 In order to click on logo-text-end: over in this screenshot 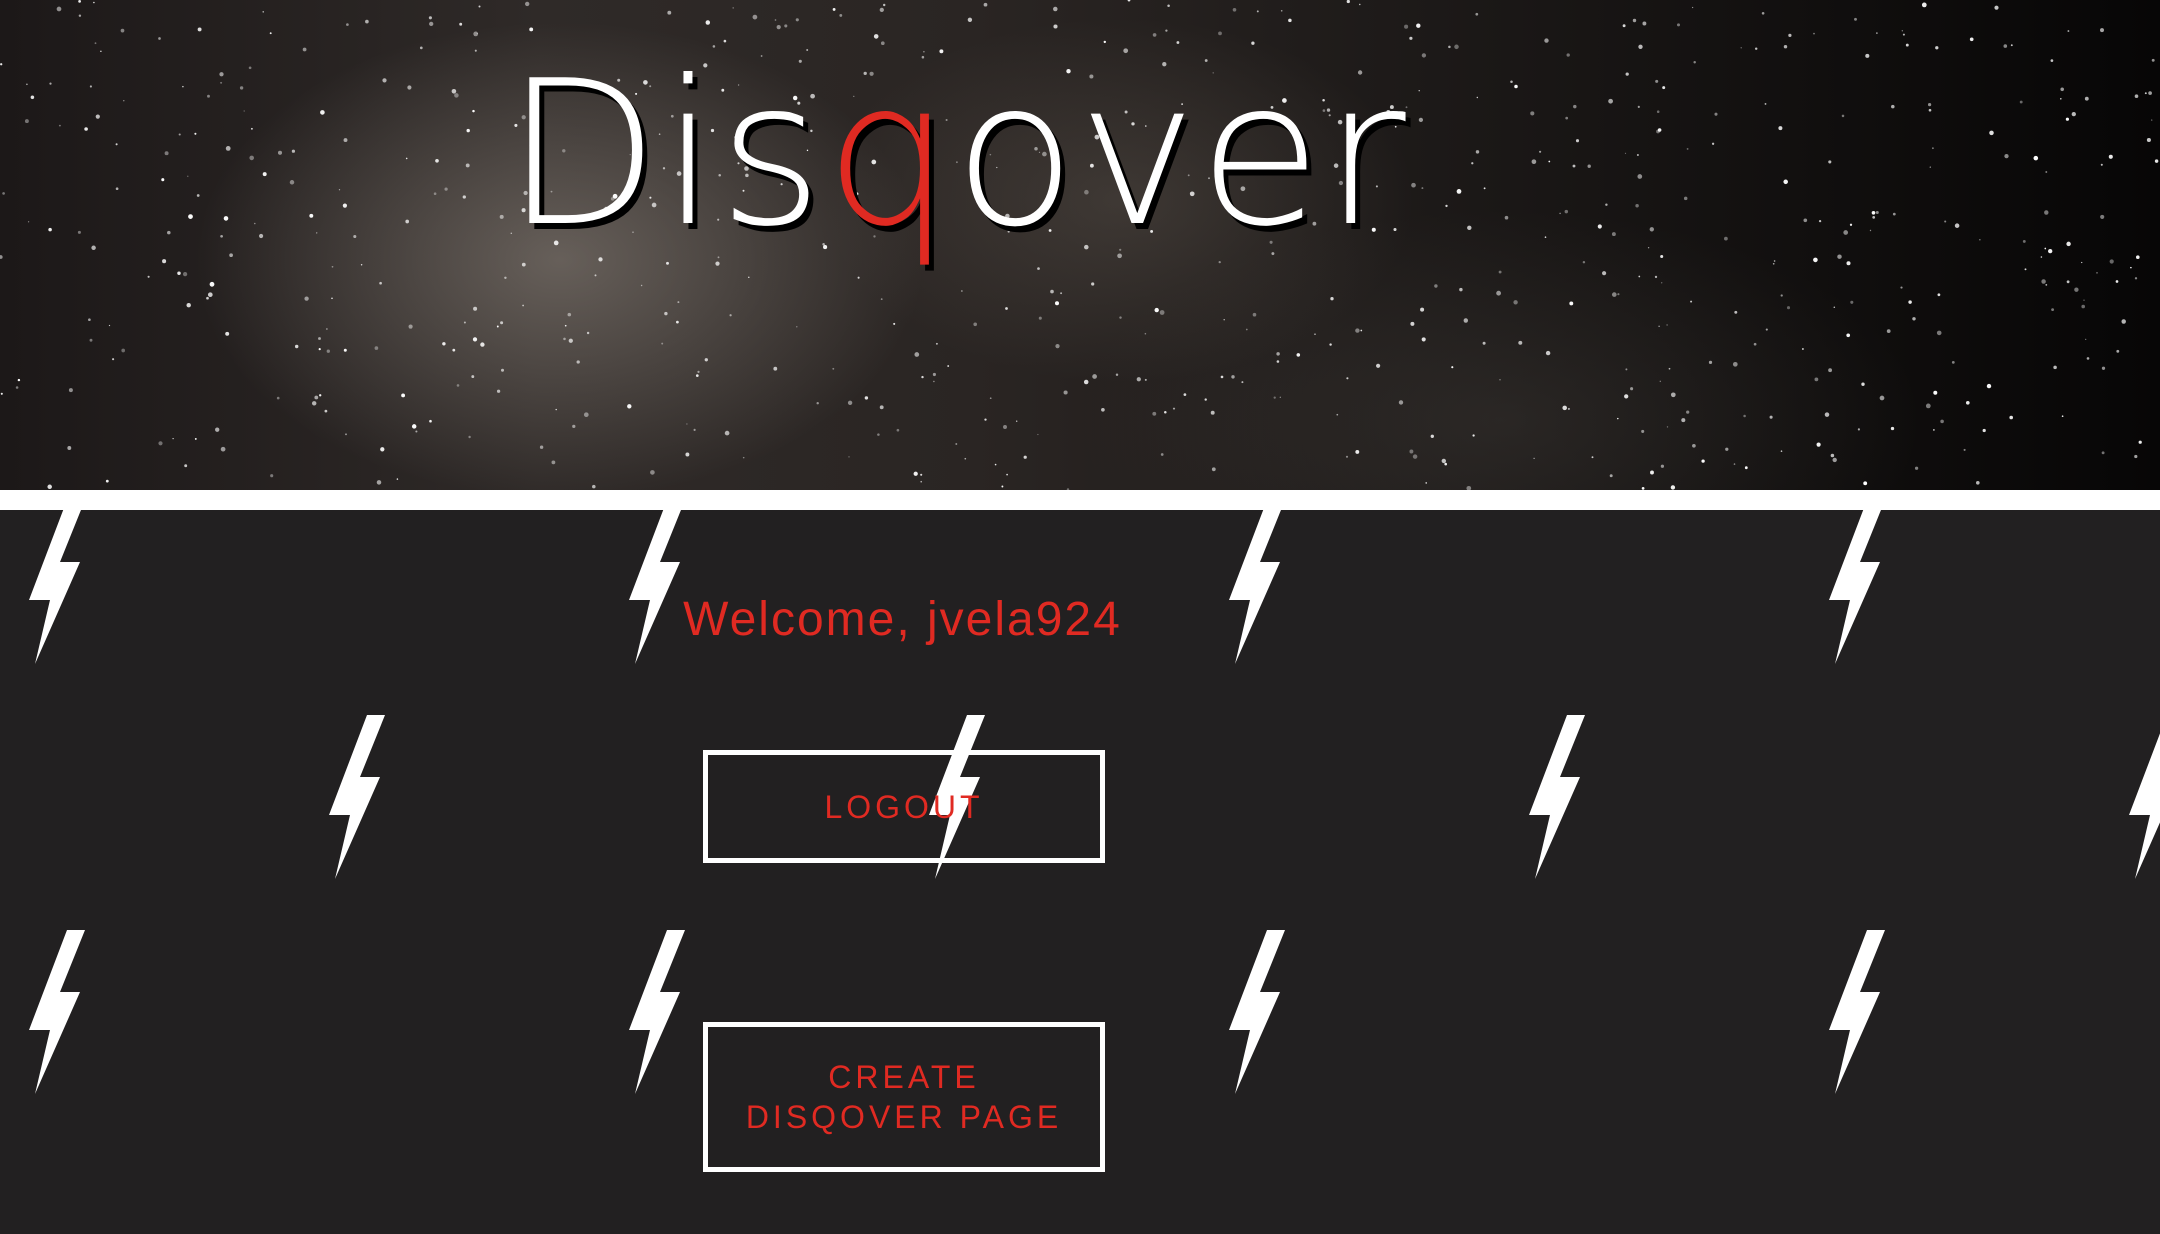, I will do `click(1180, 154)`.